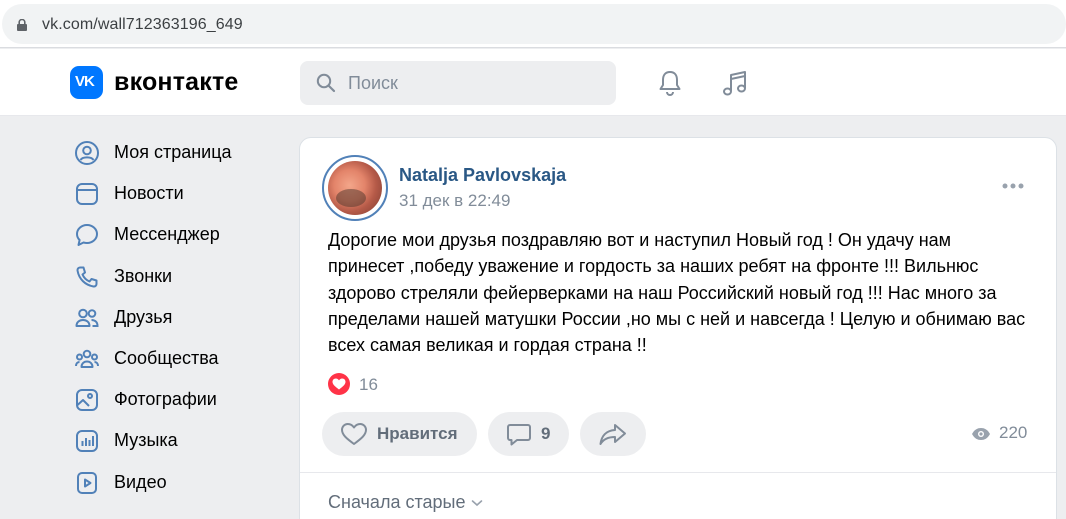  I want to click on communities-icon, so click(87, 358).